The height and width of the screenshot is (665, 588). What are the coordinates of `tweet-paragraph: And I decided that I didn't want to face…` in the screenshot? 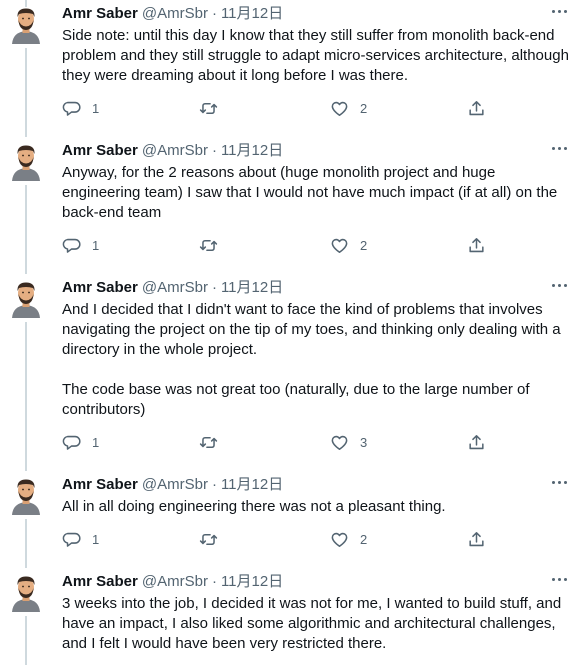 It's located at (311, 329).